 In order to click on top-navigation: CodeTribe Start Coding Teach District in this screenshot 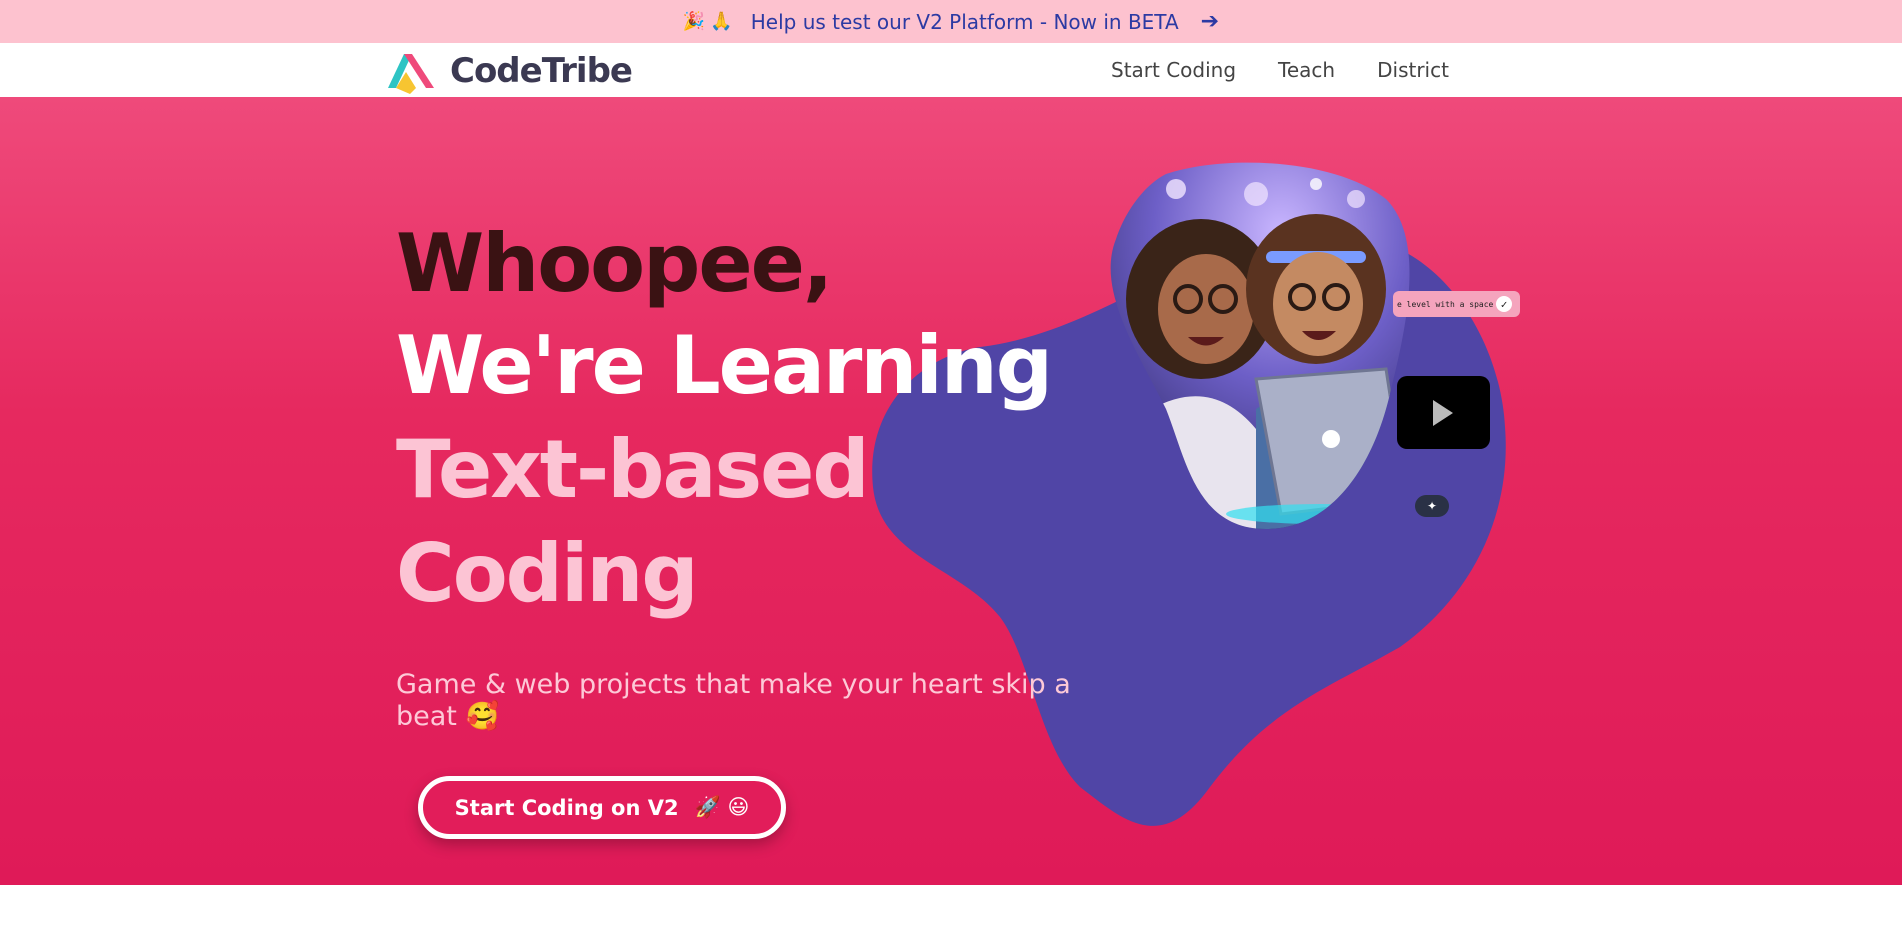, I will do `click(951, 70)`.